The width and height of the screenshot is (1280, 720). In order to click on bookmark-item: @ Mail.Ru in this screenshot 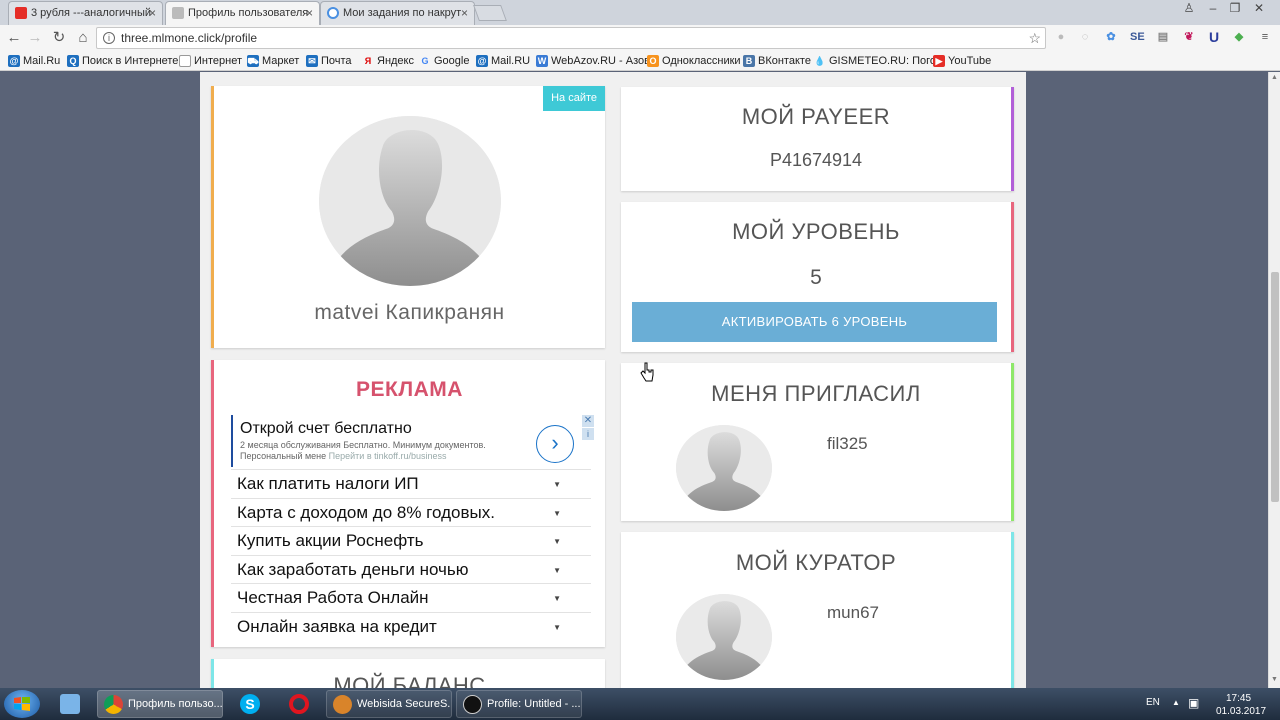, I will do `click(34, 61)`.